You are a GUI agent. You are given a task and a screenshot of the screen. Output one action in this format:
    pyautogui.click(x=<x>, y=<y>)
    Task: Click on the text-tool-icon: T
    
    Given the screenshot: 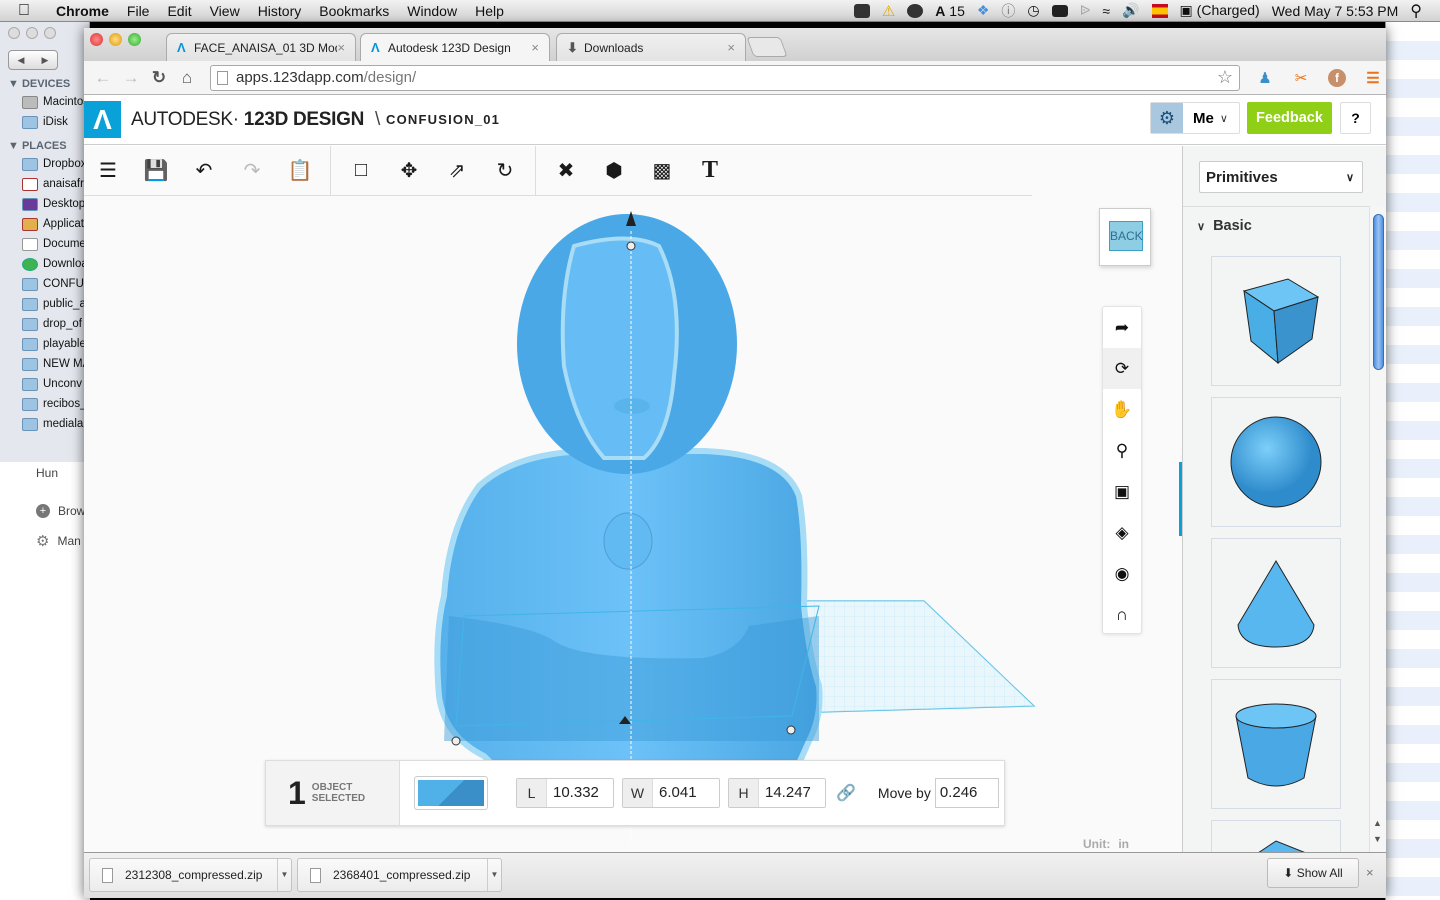 What is the action you would take?
    pyautogui.click(x=710, y=171)
    